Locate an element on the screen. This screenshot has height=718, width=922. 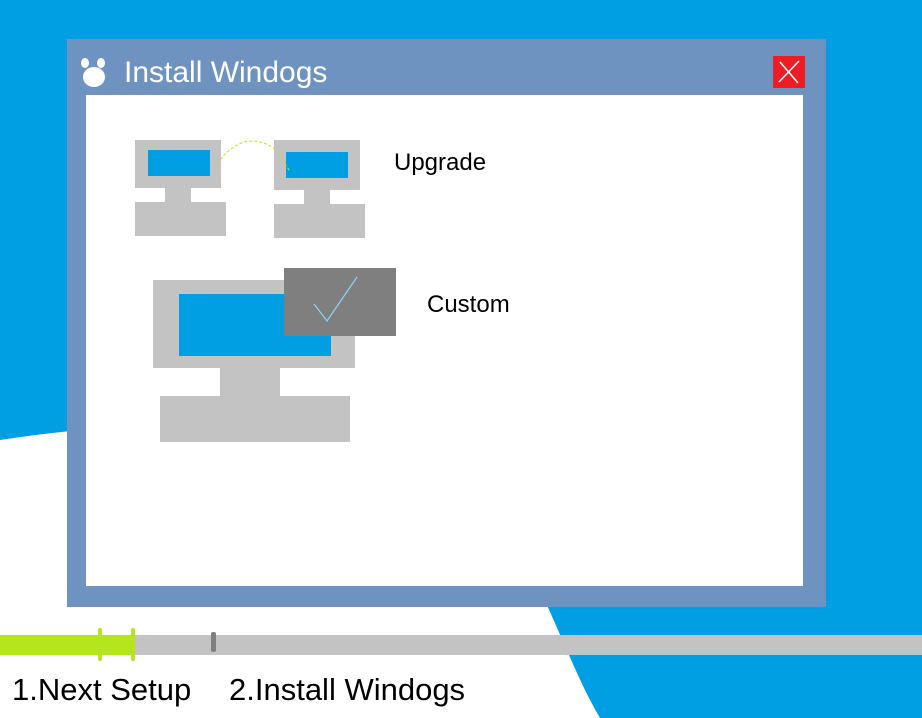
checkmark-icon is located at coordinates (335, 299).